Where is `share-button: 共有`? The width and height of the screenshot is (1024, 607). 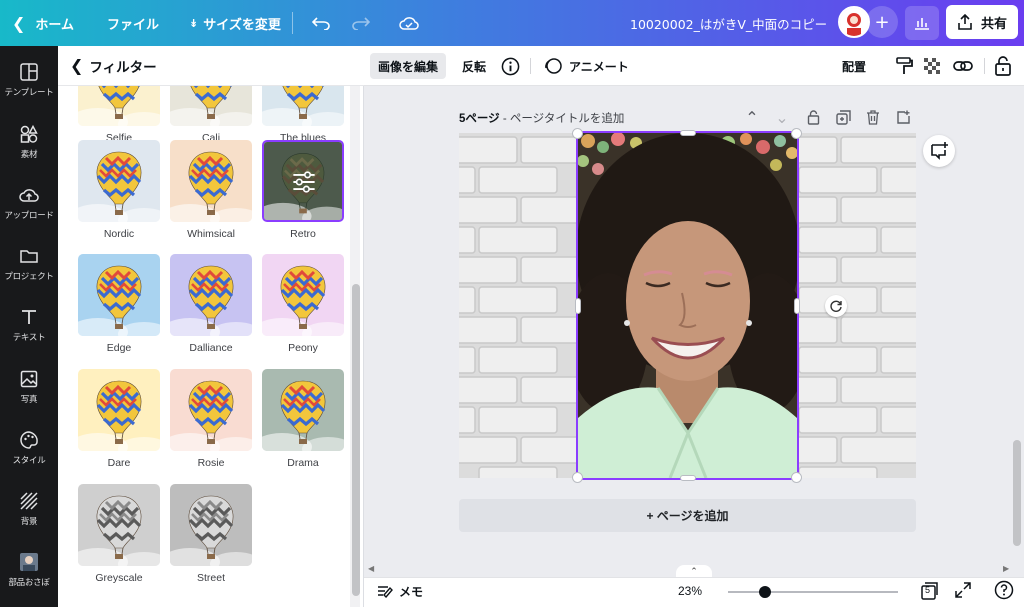 share-button: 共有 is located at coordinates (982, 22).